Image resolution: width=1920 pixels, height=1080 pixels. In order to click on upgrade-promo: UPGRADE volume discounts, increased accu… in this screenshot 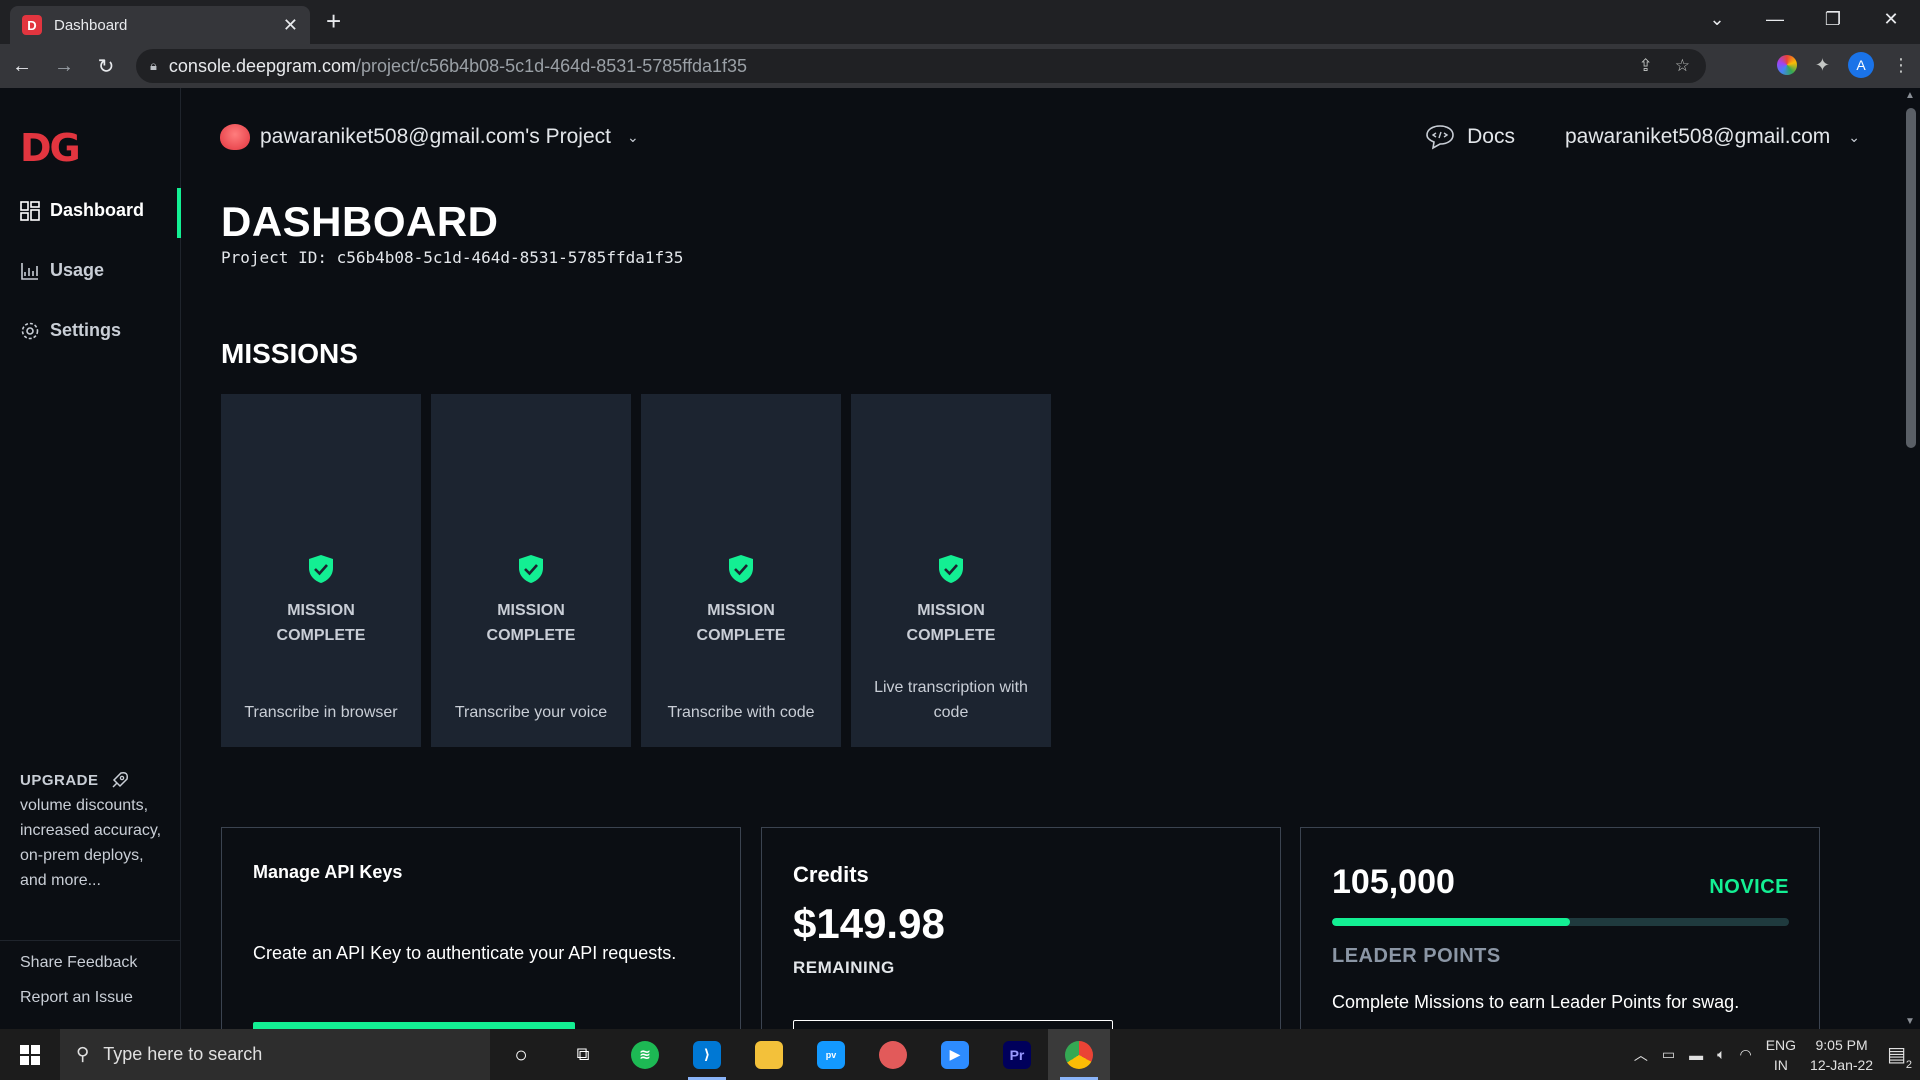, I will do `click(95, 830)`.